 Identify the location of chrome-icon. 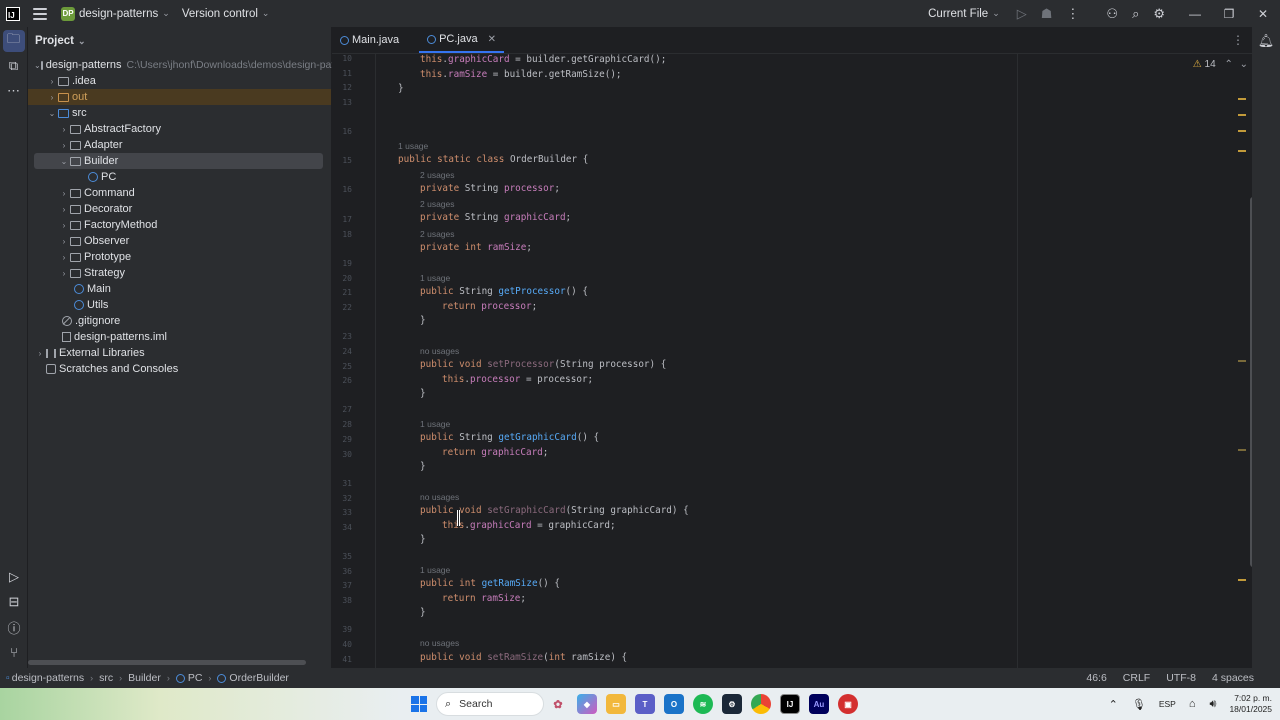
(761, 704).